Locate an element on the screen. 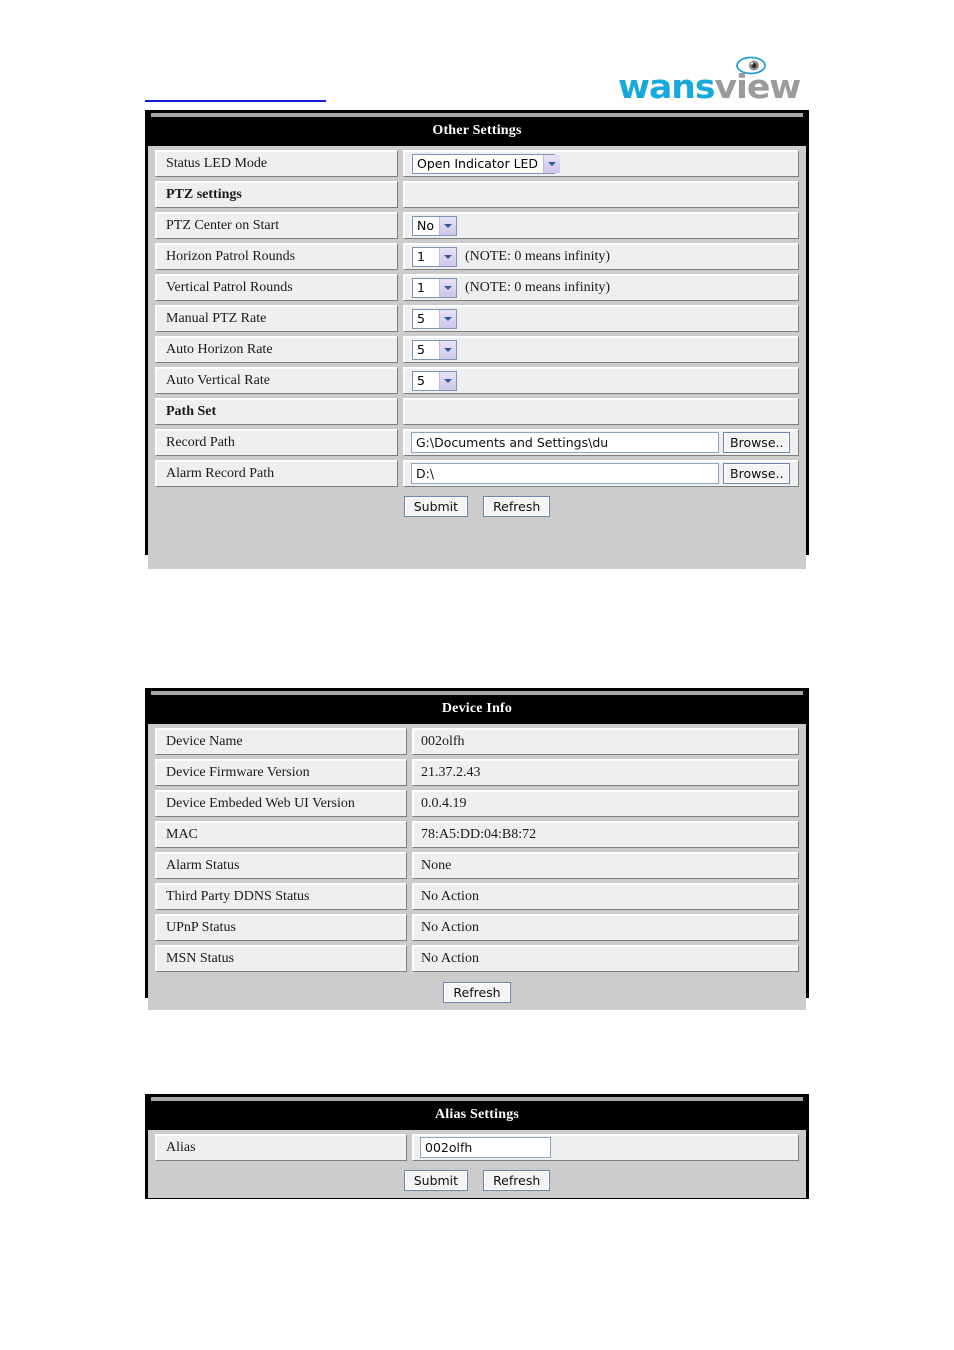  browse-button-9: Browse.. is located at coordinates (757, 442).